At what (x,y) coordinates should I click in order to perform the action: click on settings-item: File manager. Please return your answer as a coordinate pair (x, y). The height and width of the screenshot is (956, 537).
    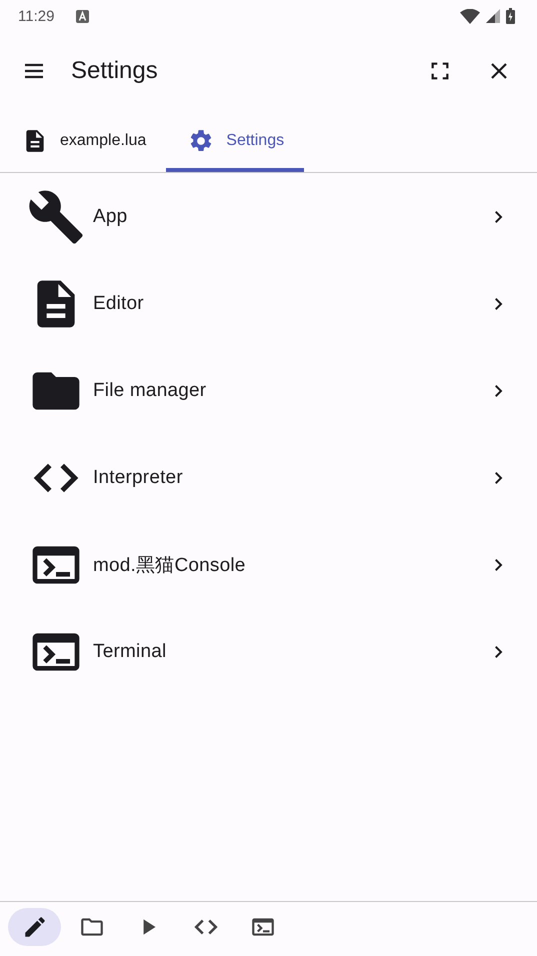
    Looking at the image, I should click on (268, 390).